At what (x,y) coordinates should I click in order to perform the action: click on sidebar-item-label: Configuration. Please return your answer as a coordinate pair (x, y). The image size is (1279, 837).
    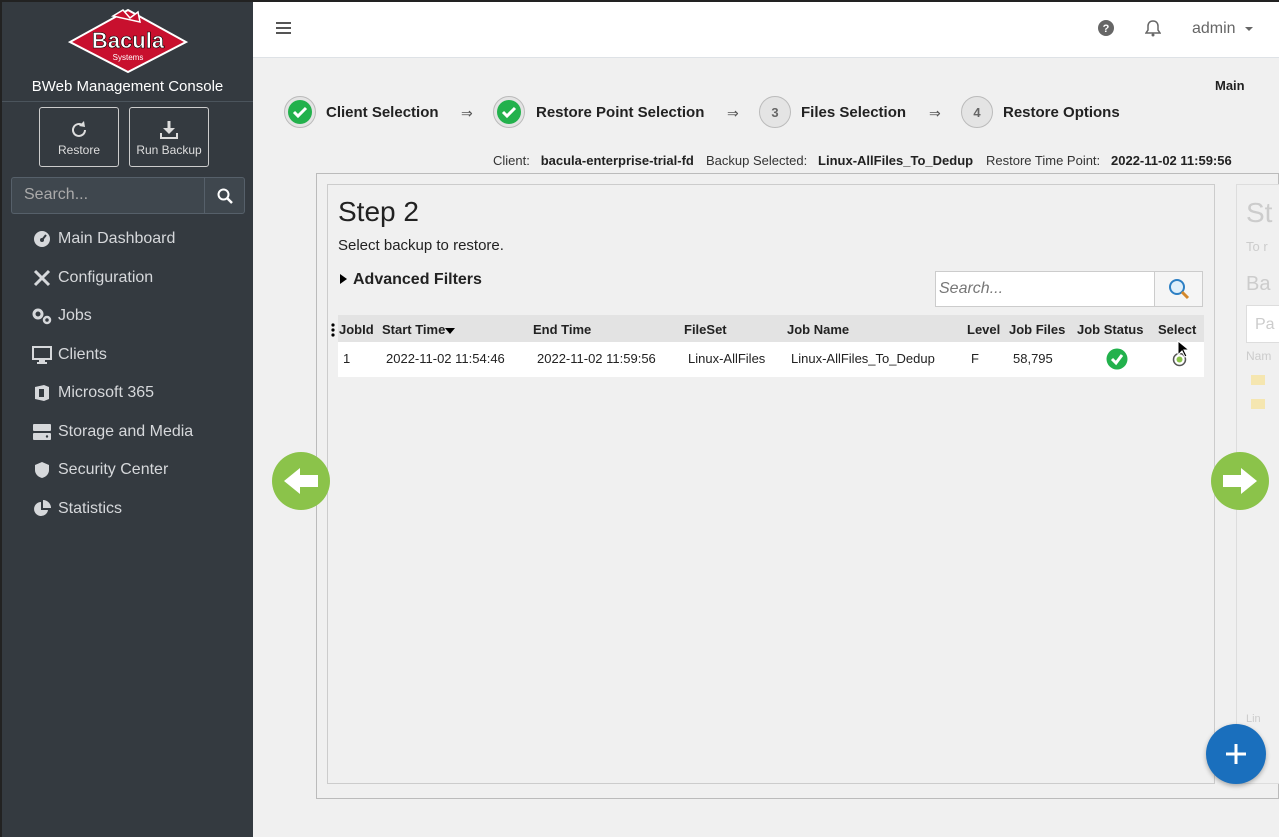
    Looking at the image, I should click on (106, 277).